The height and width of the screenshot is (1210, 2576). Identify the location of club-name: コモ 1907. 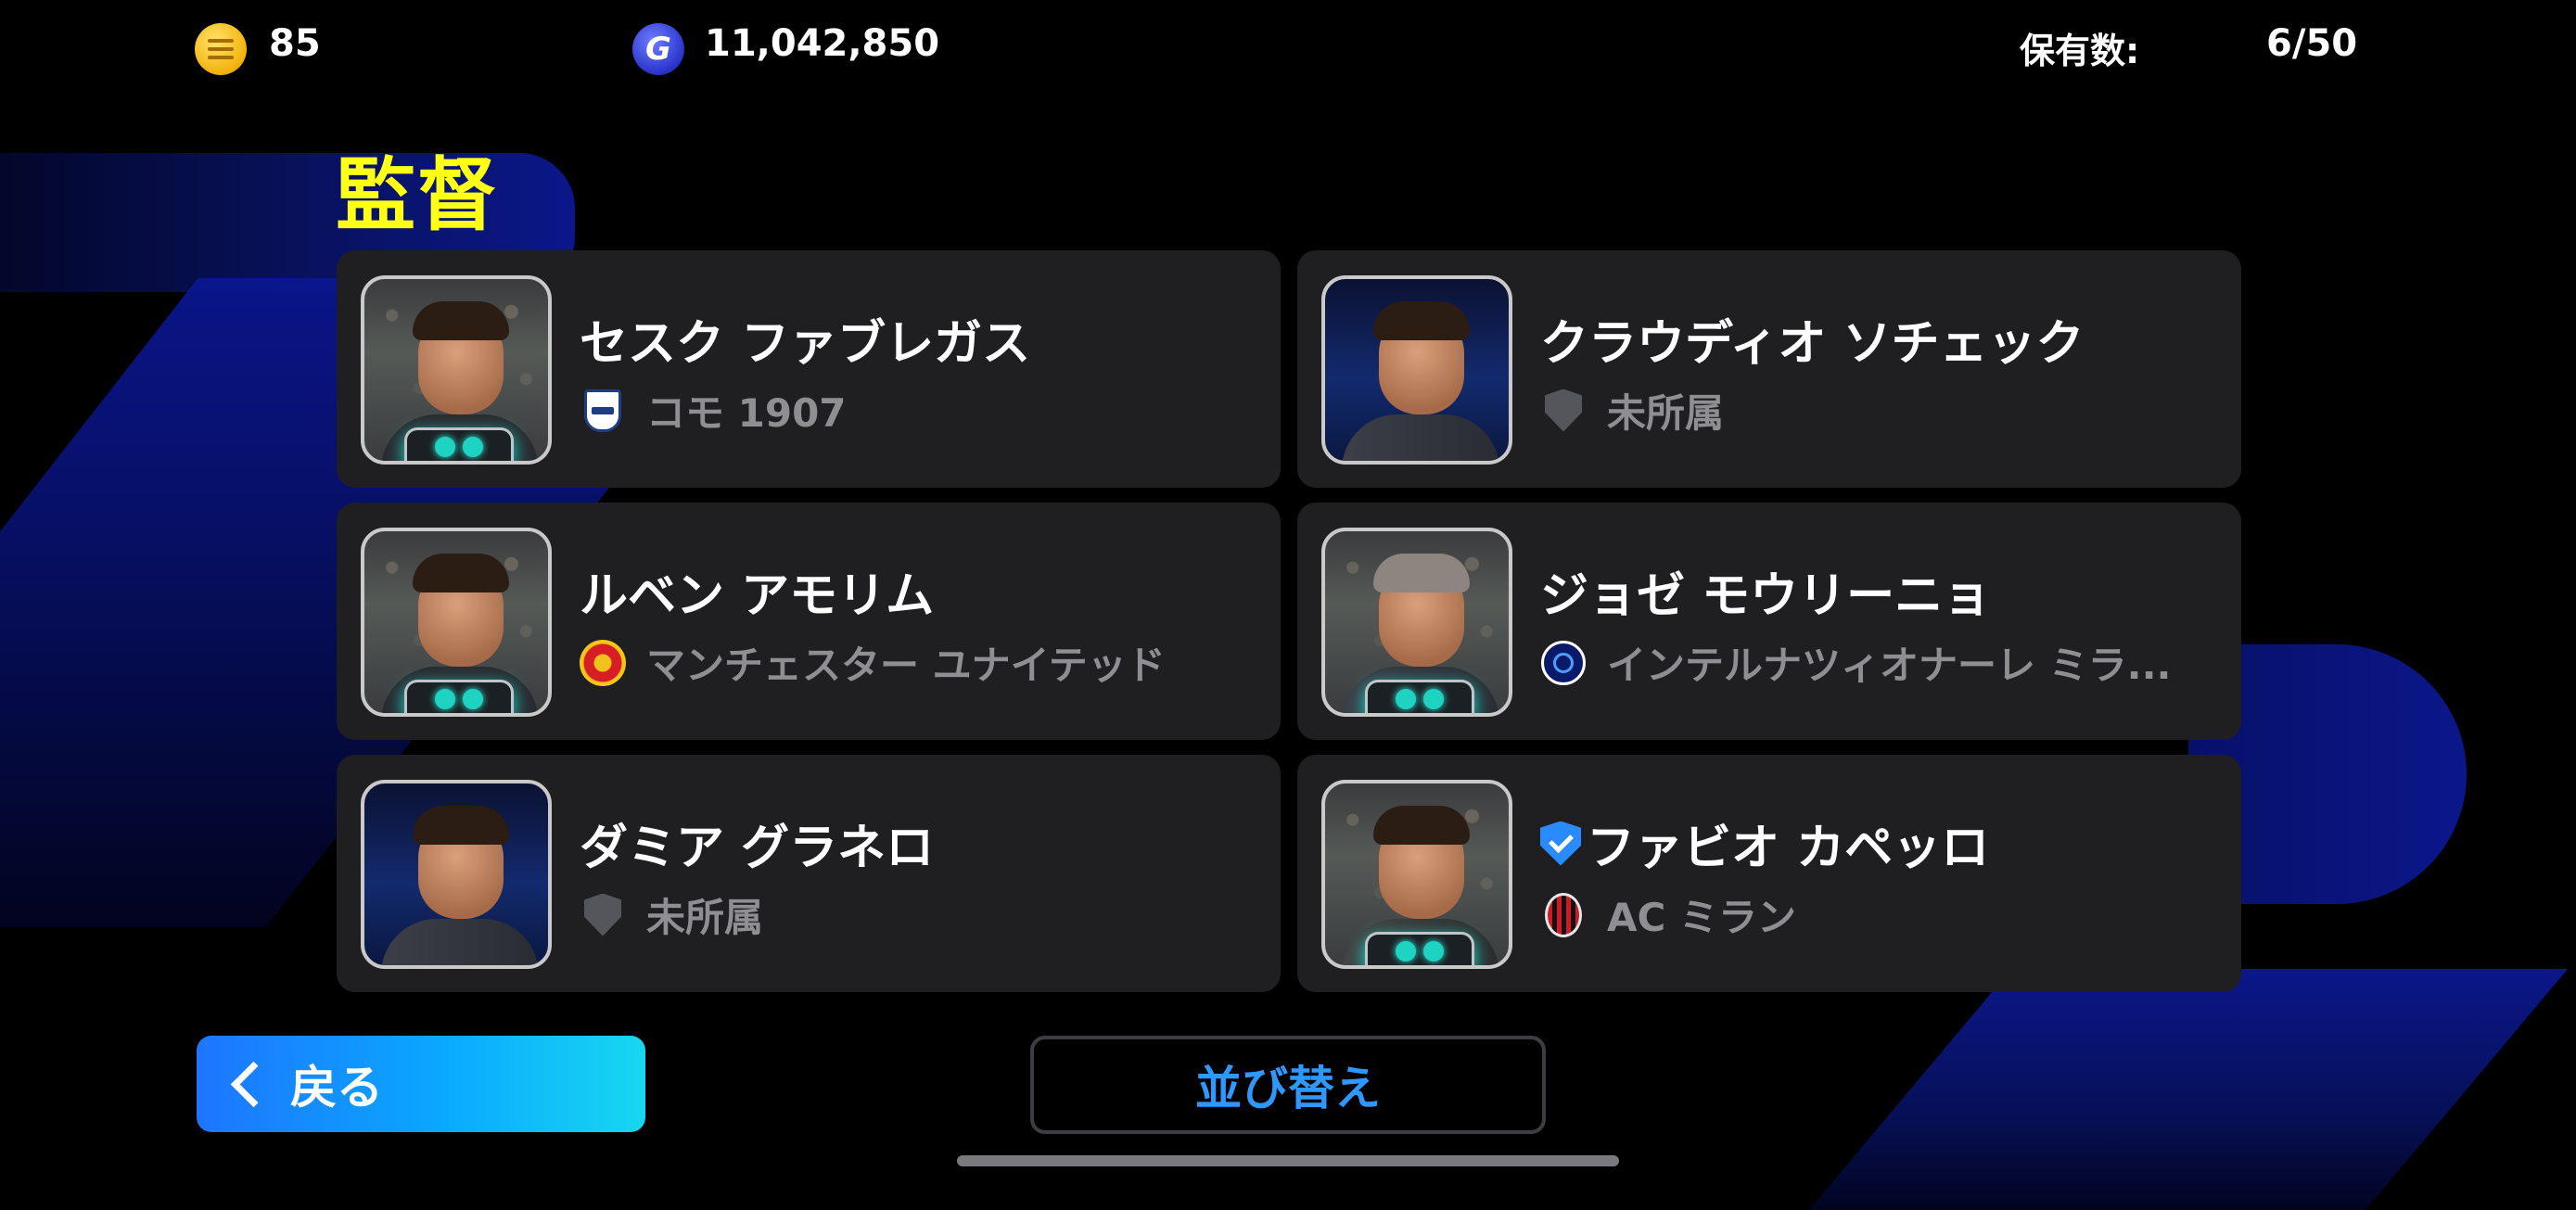
(746, 413).